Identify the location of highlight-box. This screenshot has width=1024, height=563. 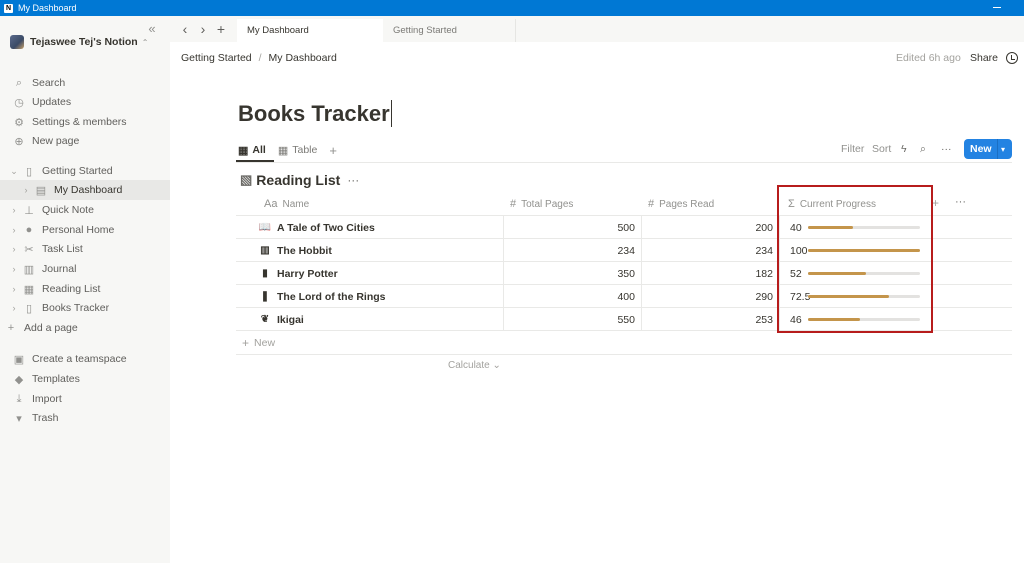
(855, 259).